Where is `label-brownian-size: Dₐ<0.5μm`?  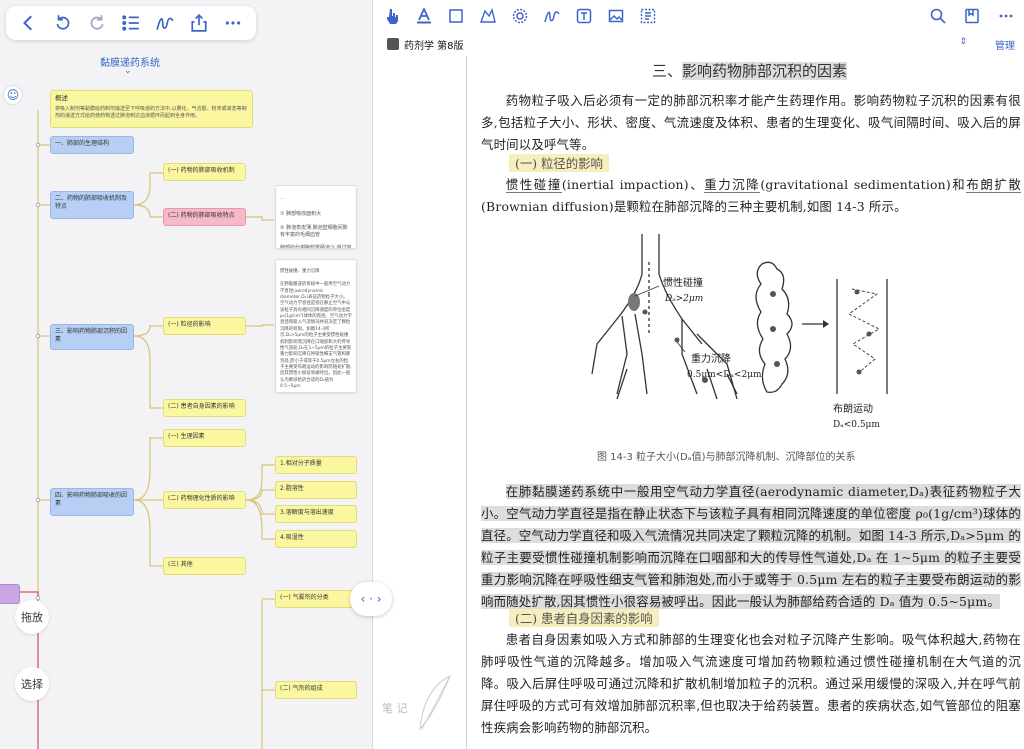
label-brownian-size: Dₐ<0.5μm is located at coordinates (856, 425).